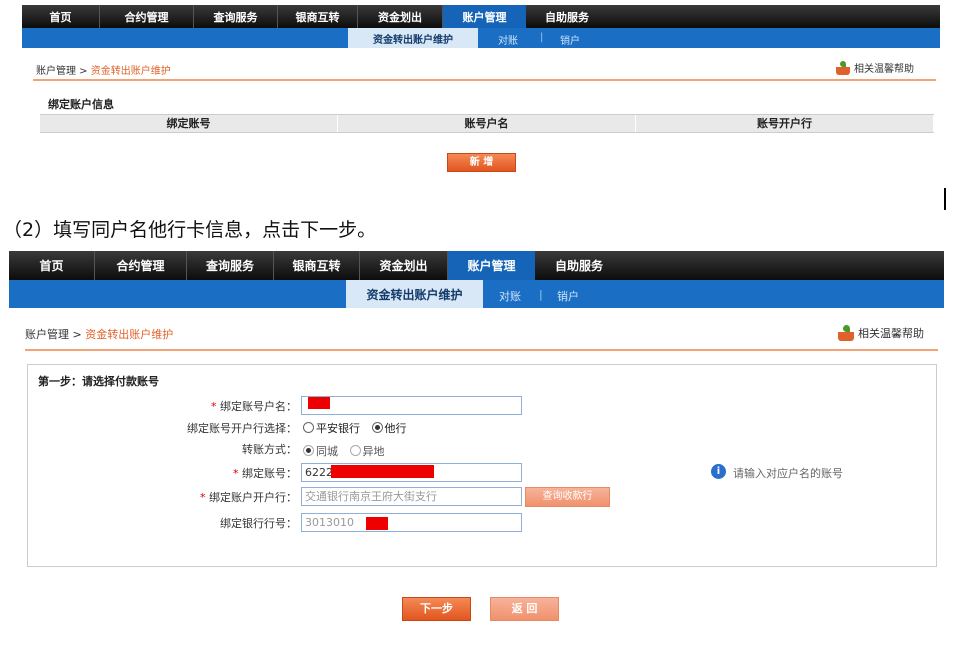 Image resolution: width=954 pixels, height=654 pixels. I want to click on col-account-name: 账号户名, so click(487, 123).